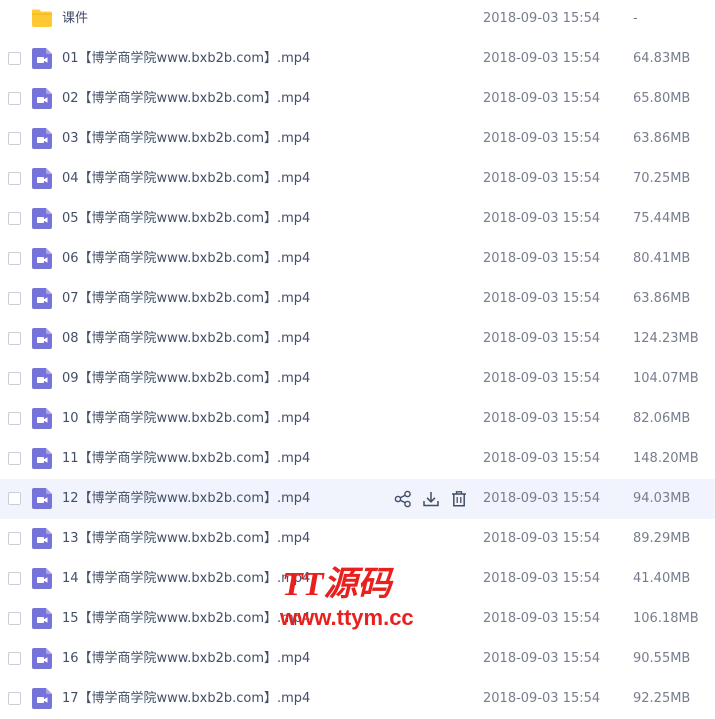  I want to click on file-name: 08【博学商学院www.bxb2b.com】.mp4, so click(186, 339).